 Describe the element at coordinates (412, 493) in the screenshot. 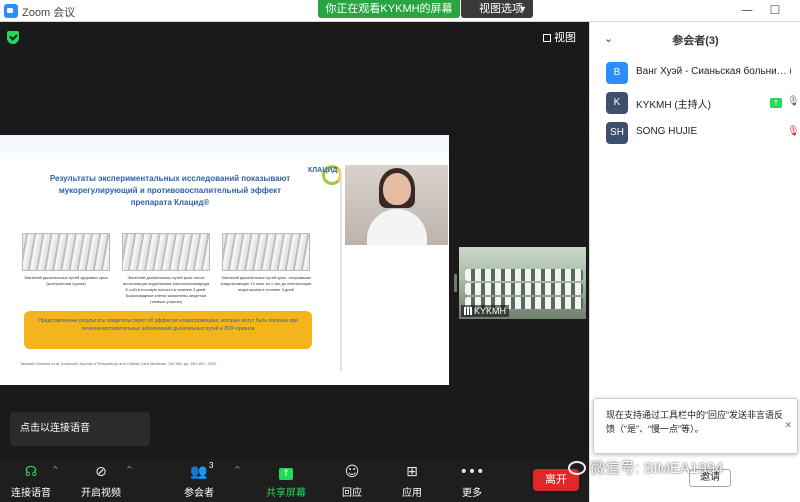

I see `apps-label: 应用` at that location.